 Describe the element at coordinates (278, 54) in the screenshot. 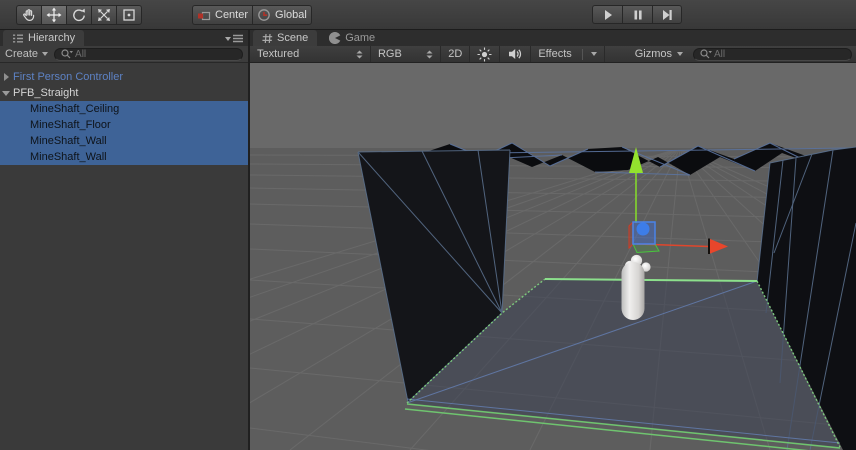

I see `shading-mode-value: Textured` at that location.